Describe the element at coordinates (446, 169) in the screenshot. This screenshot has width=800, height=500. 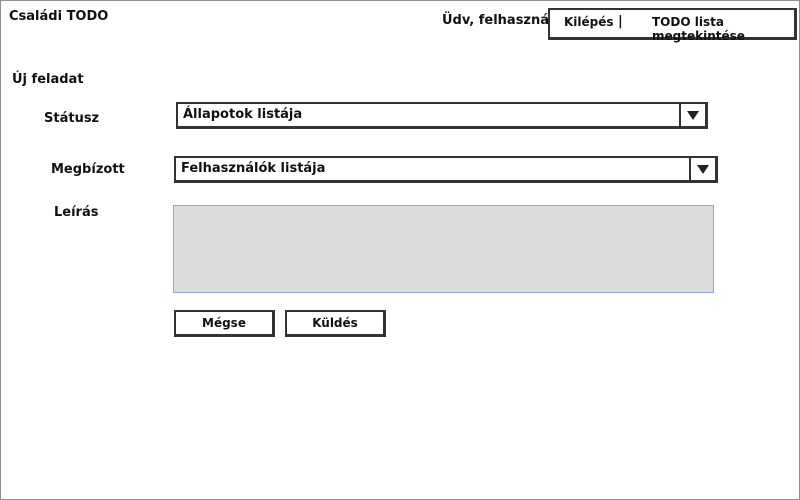
I see `assignee-select: Felhasználók listája` at that location.